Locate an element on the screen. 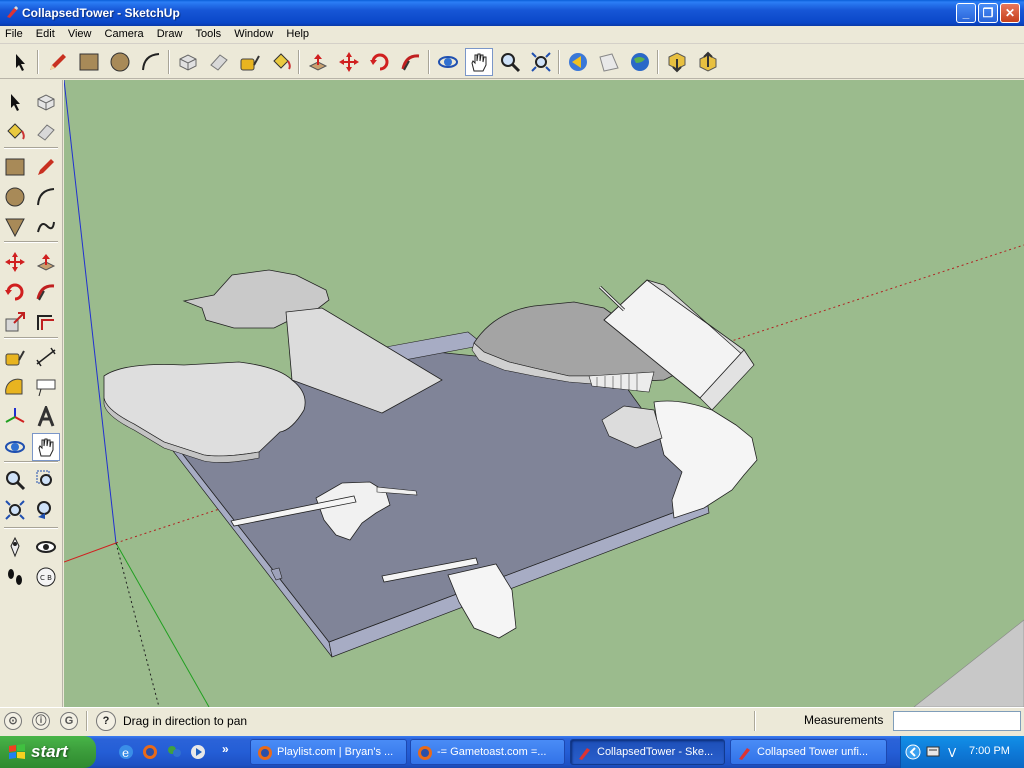  maximize-button: ❐ is located at coordinates (988, 13).